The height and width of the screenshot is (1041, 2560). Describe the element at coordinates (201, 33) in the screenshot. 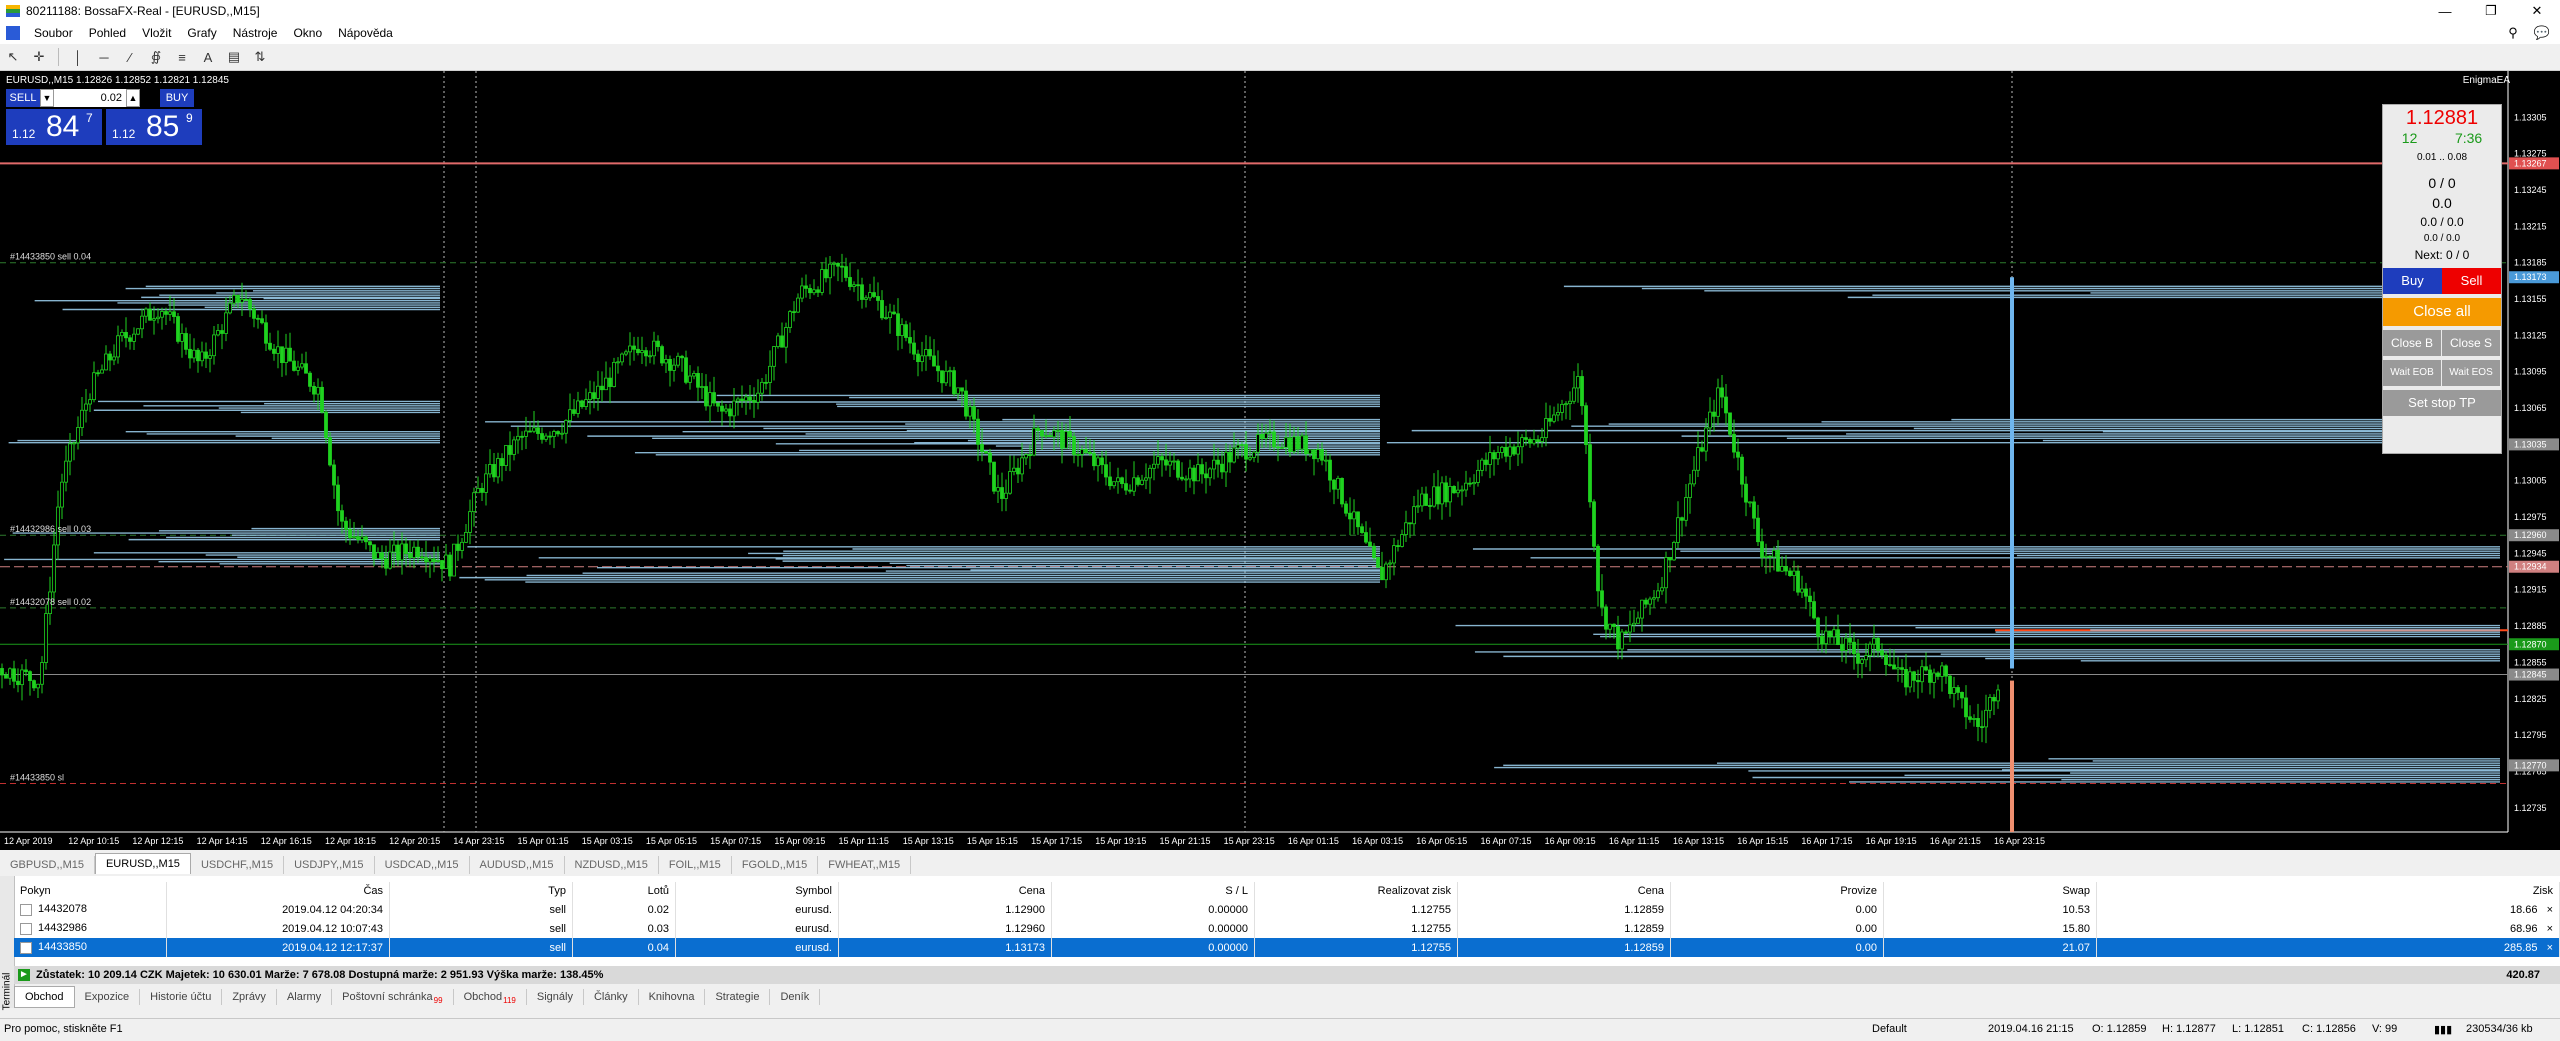

I see `menu-grafy: Grafy` at that location.